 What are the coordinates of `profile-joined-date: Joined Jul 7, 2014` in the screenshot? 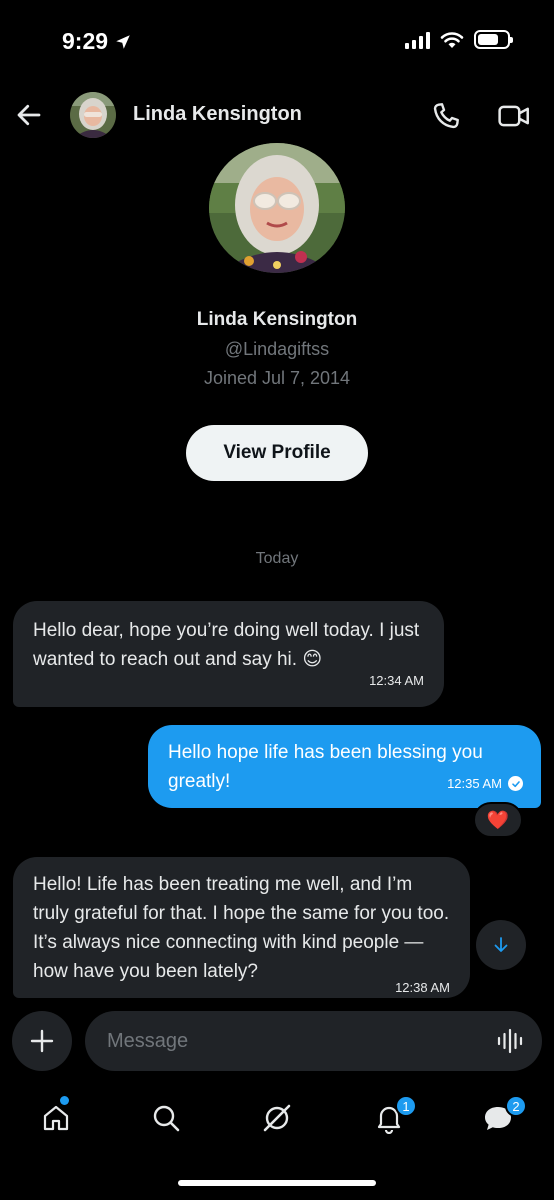 It's located at (277, 378).